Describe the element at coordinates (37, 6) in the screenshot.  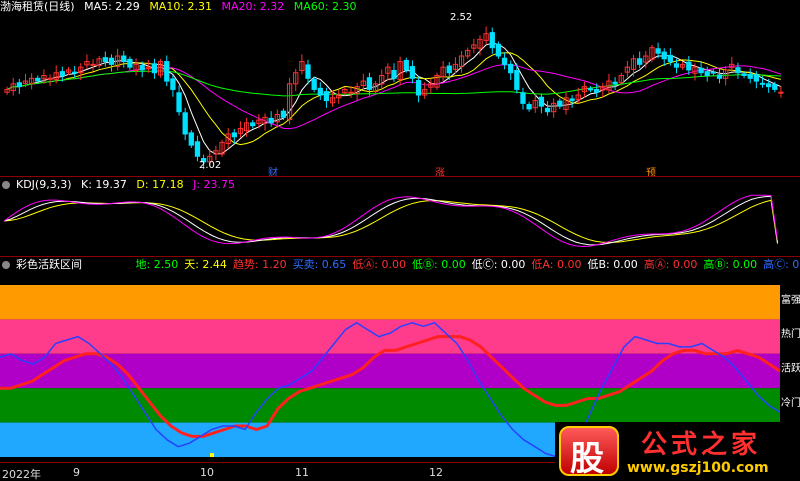
I see `stock-title: 渤海租赁(日线)` at that location.